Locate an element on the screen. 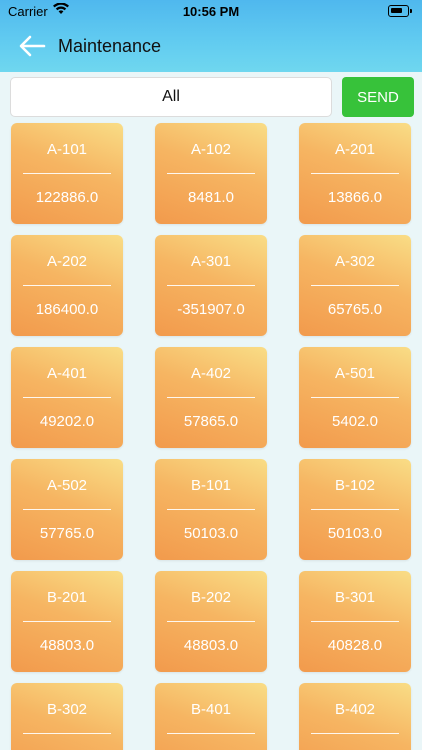  filter-bar: All SEND is located at coordinates (211, 97).